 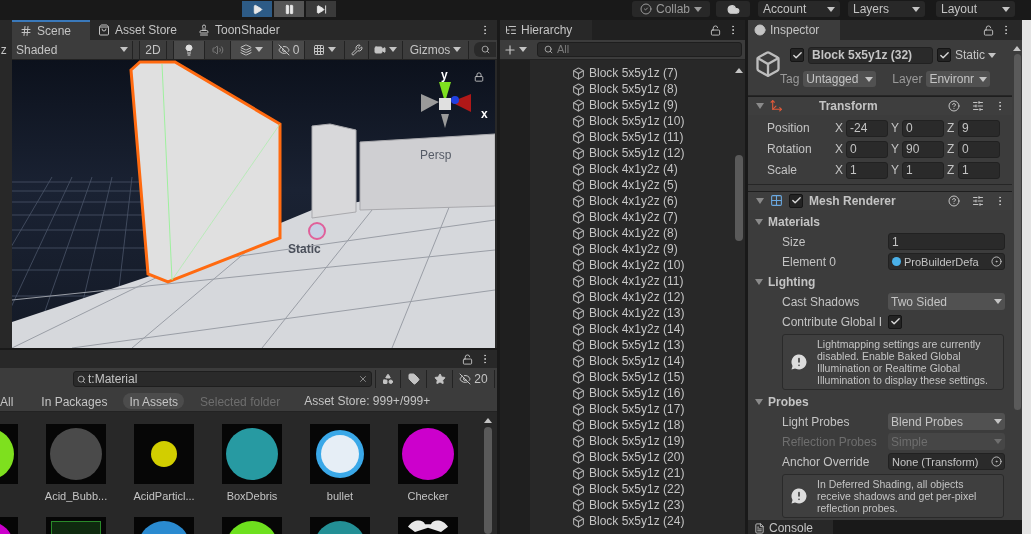 I want to click on search-scope-tab: All, so click(x=10, y=400).